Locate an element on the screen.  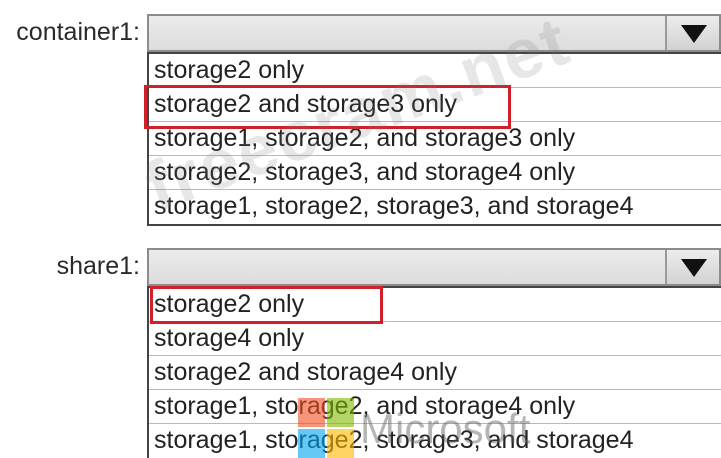
container1-option: storage2 and storage3 only is located at coordinates (435, 105).